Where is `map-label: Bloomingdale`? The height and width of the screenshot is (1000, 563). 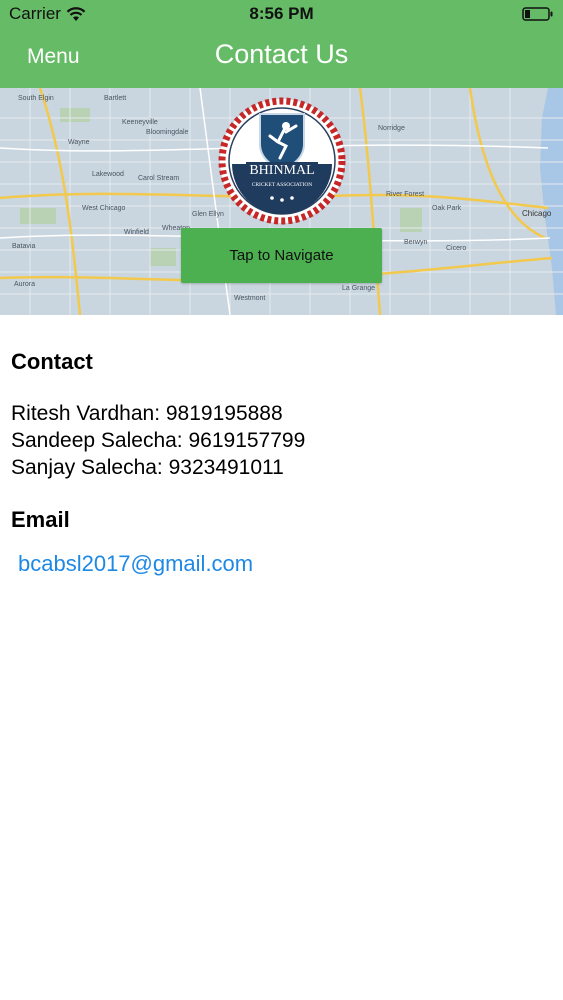
map-label: Bloomingdale is located at coordinates (167, 132).